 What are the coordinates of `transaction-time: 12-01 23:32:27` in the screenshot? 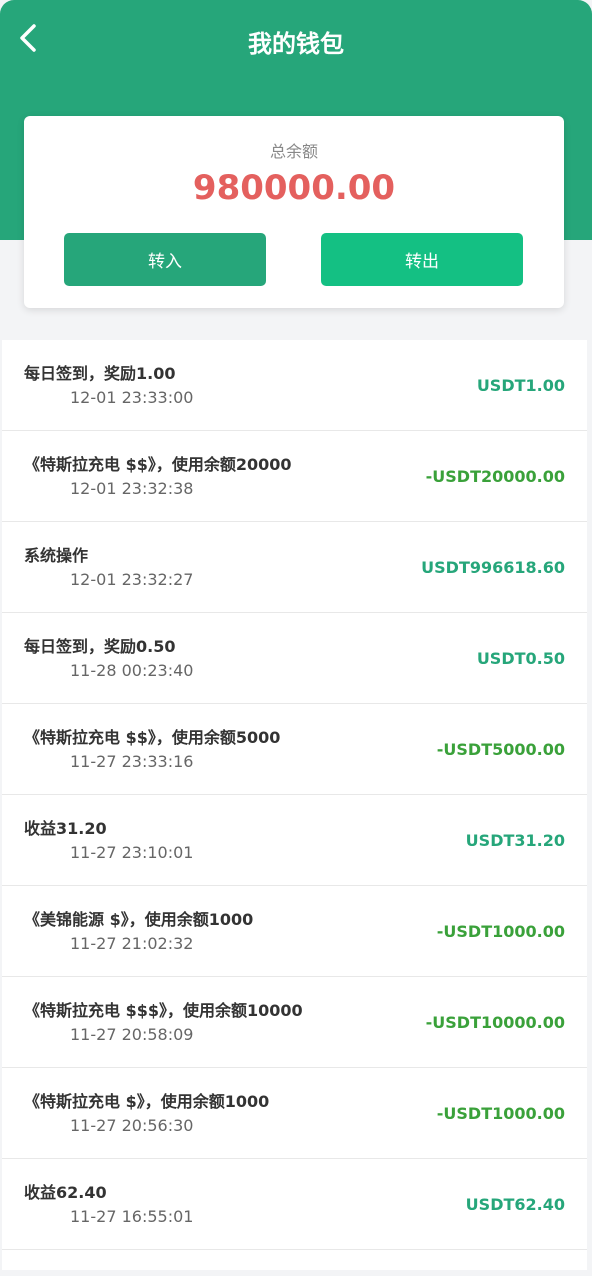 It's located at (132, 579).